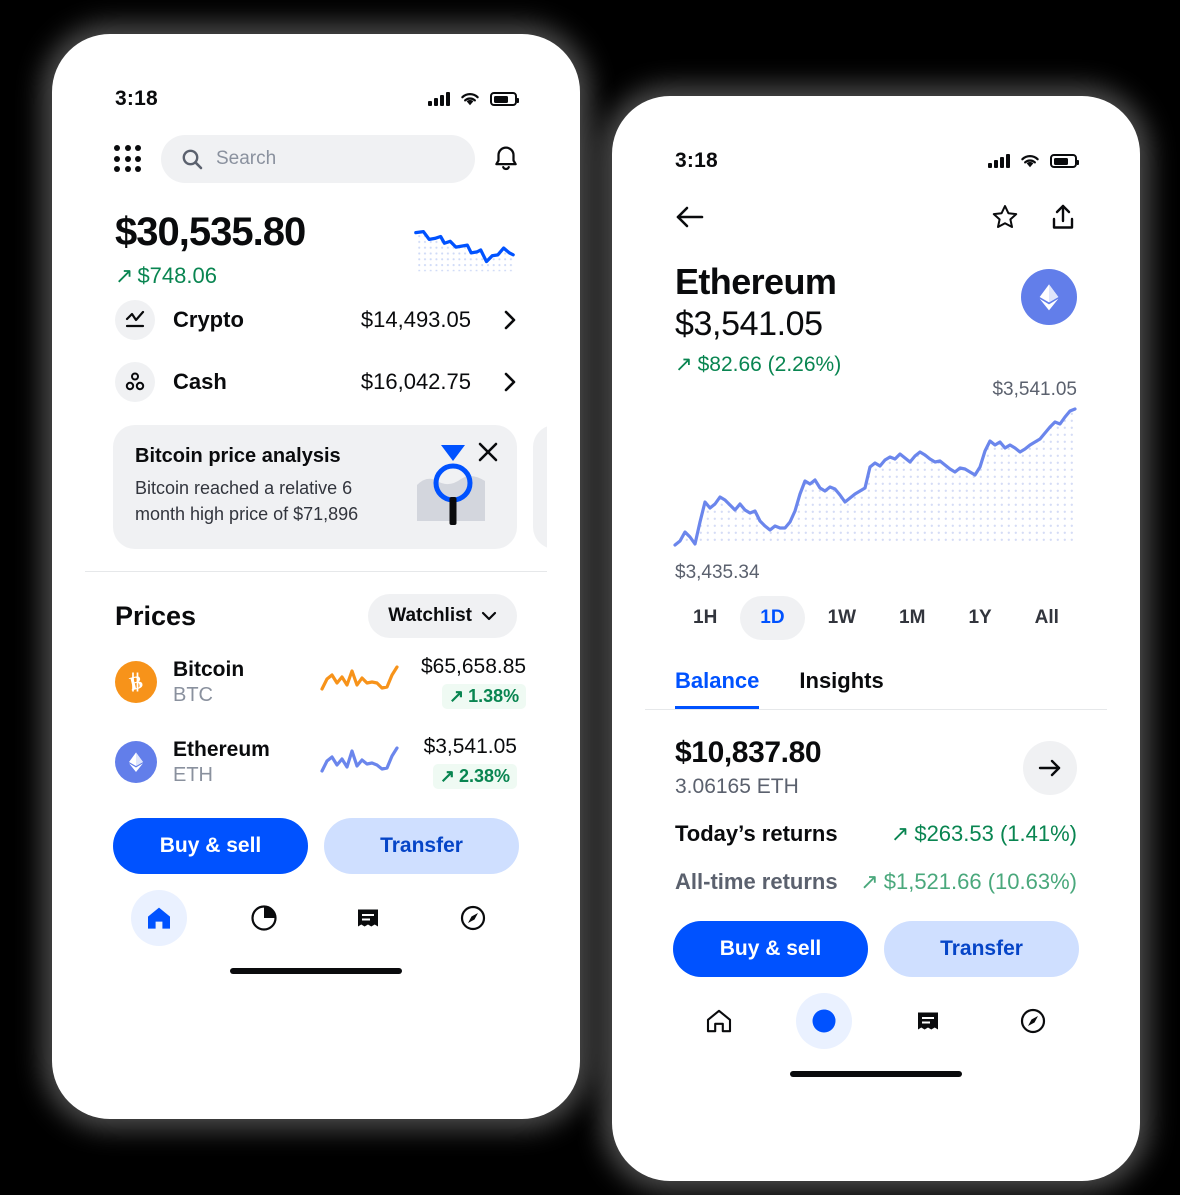 Image resolution: width=1180 pixels, height=1195 pixels. Describe the element at coordinates (980, 881) in the screenshot. I see `returns-value: $1,521.66 (10.63%)` at that location.